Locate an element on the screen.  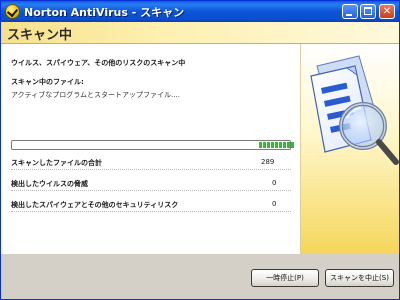
norton-check-icon is located at coordinates (12, 11).